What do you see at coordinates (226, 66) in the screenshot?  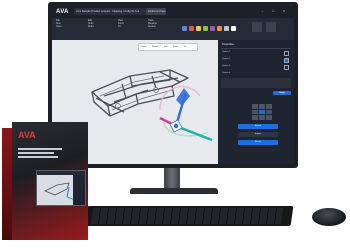 I see `panel-row: Option 3` at bounding box center [226, 66].